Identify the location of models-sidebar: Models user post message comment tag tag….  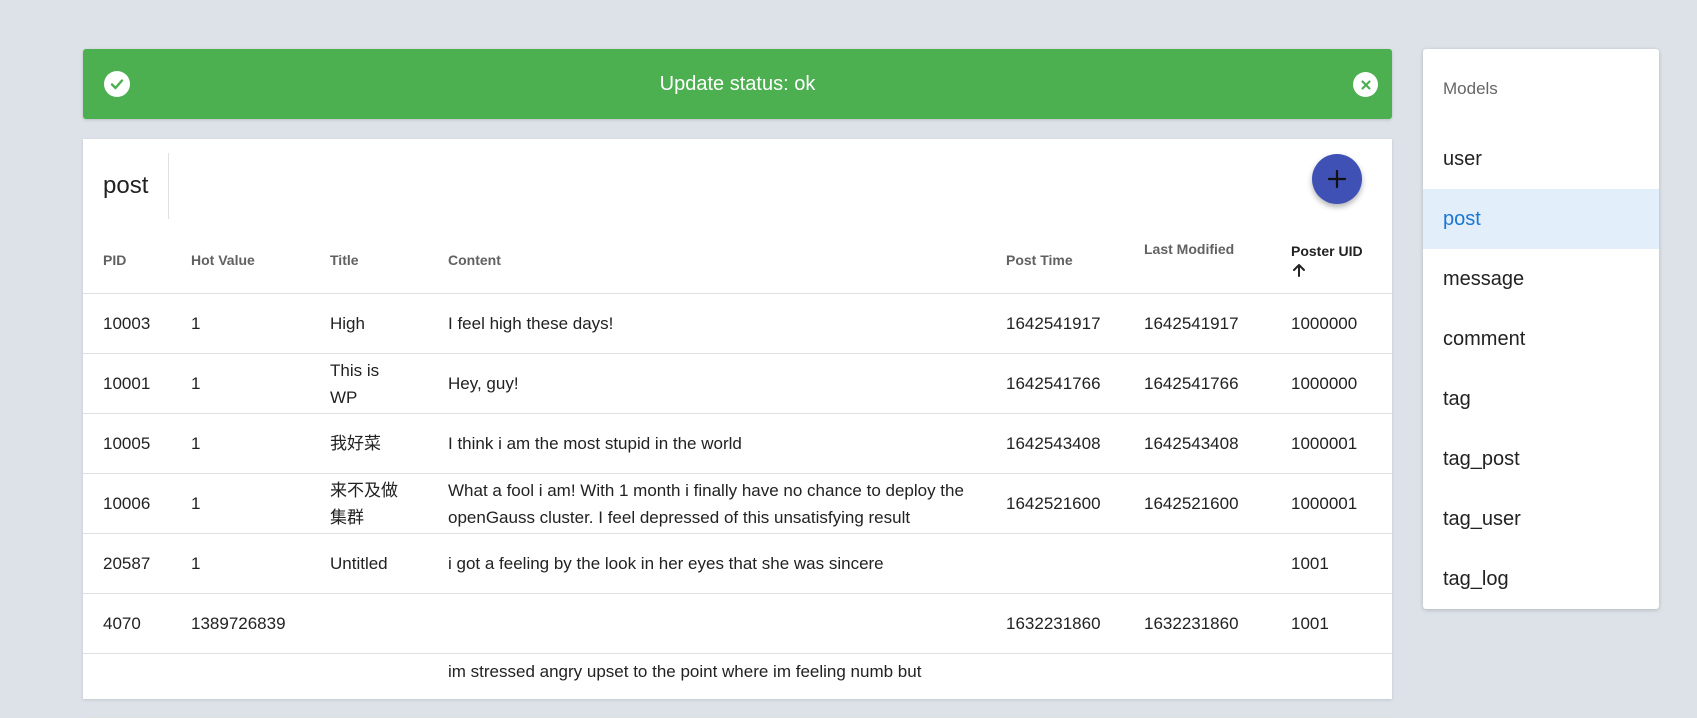
(1541, 329).